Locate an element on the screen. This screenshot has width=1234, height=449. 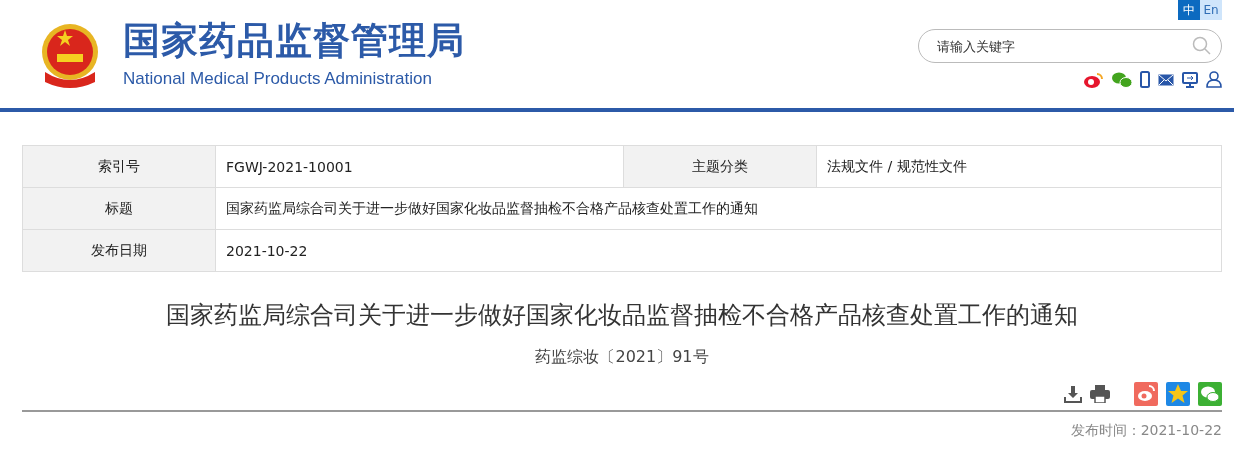
table-cell: FGWJ-2021-10001 is located at coordinates (419, 166).